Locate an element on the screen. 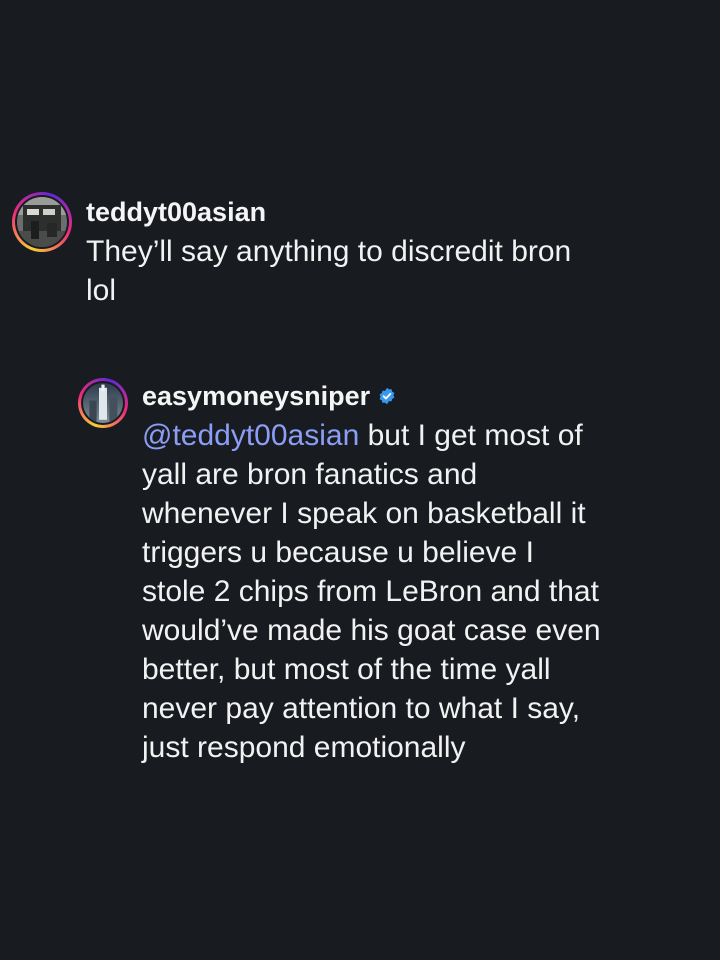 The width and height of the screenshot is (720, 960). verified-badge-icon is located at coordinates (387, 396).